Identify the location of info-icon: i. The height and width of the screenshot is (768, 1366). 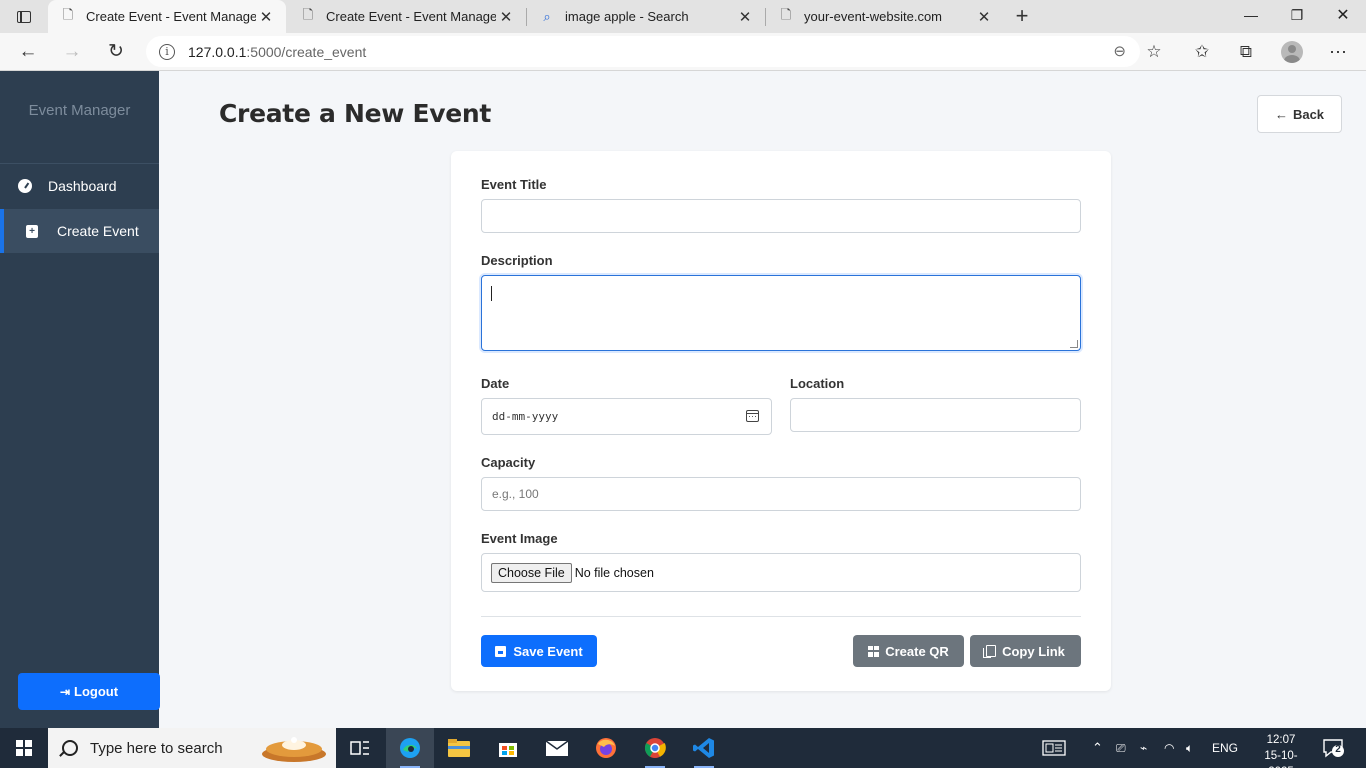
(167, 51).